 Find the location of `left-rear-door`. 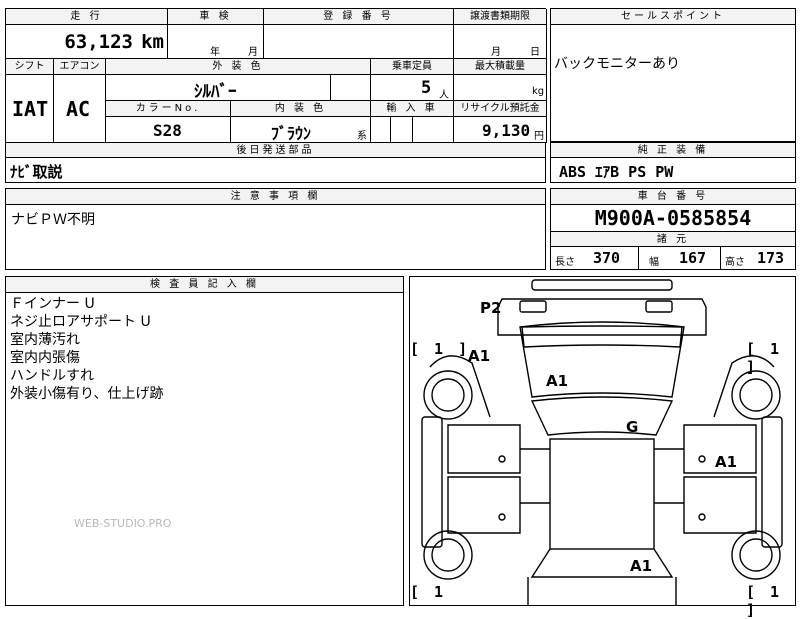

left-rear-door is located at coordinates (484, 505).